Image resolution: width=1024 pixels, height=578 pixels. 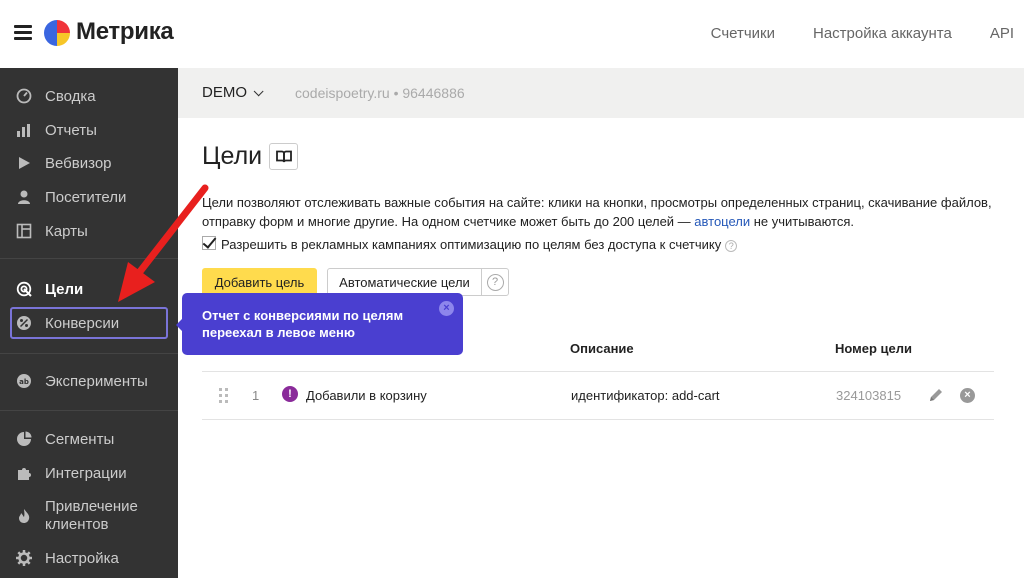 I want to click on map-icon, so click(x=24, y=231).